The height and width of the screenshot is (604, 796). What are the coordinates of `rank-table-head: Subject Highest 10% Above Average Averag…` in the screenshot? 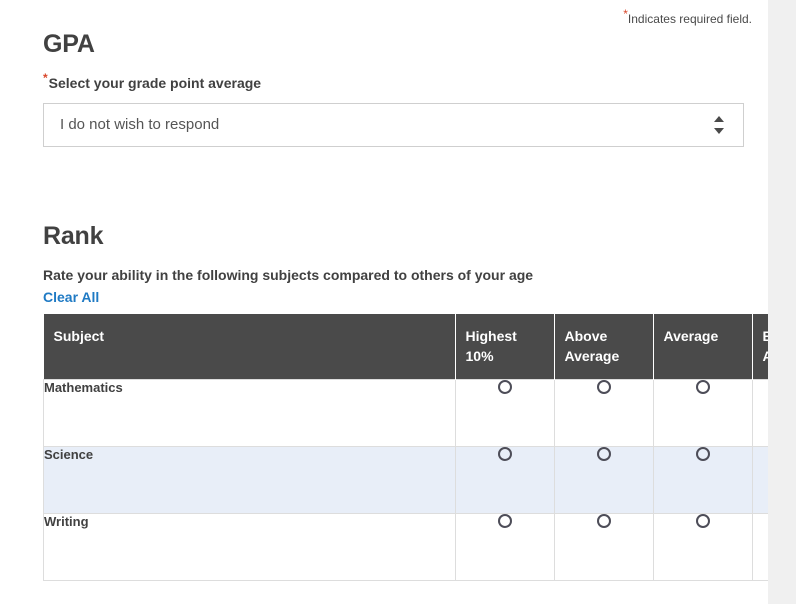 It's located at (405, 347).